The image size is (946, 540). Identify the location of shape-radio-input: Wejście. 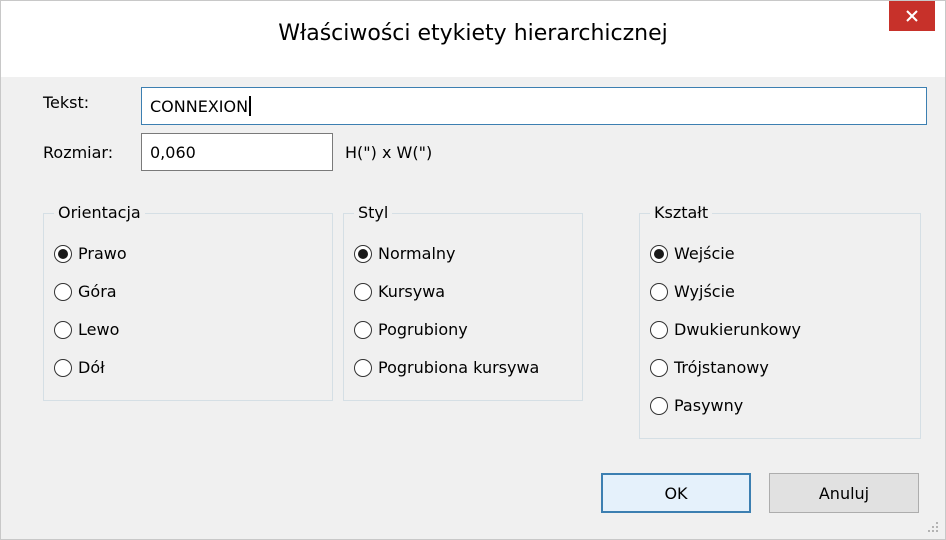
(692, 253).